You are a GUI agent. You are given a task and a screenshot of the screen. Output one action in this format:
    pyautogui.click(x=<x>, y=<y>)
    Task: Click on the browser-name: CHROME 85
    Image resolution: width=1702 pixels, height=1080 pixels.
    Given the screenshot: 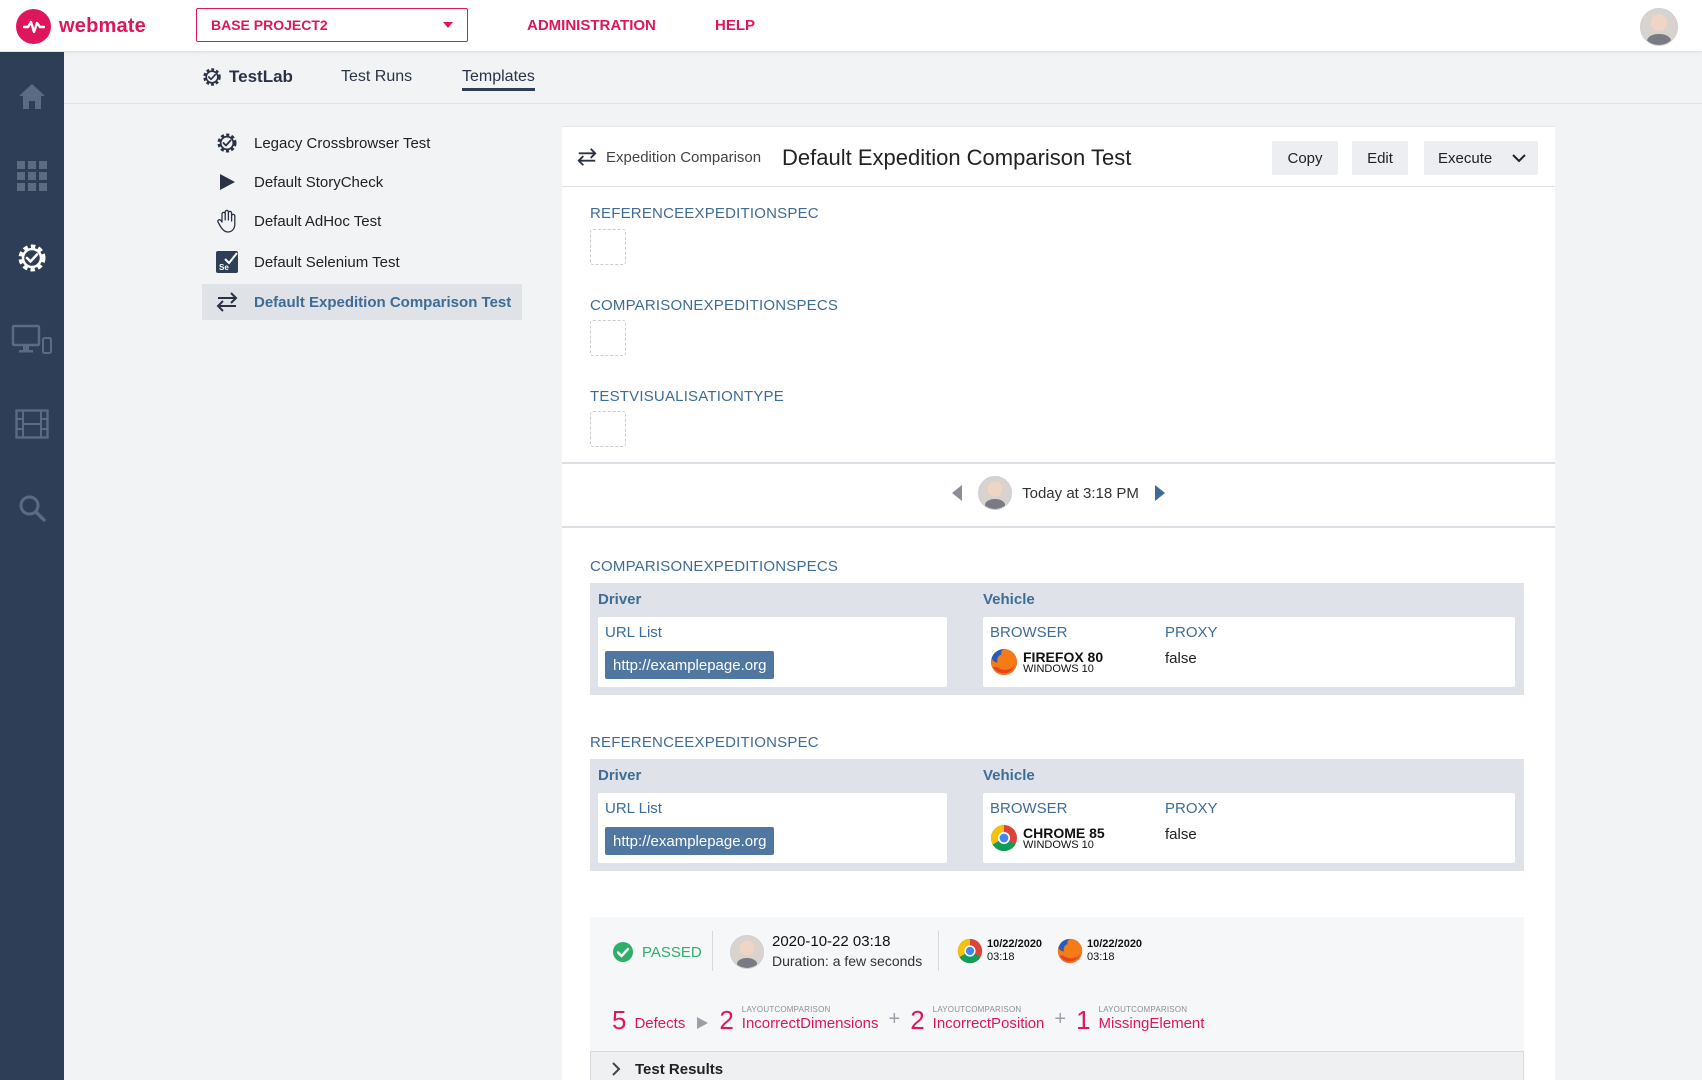 What is the action you would take?
    pyautogui.click(x=1064, y=832)
    